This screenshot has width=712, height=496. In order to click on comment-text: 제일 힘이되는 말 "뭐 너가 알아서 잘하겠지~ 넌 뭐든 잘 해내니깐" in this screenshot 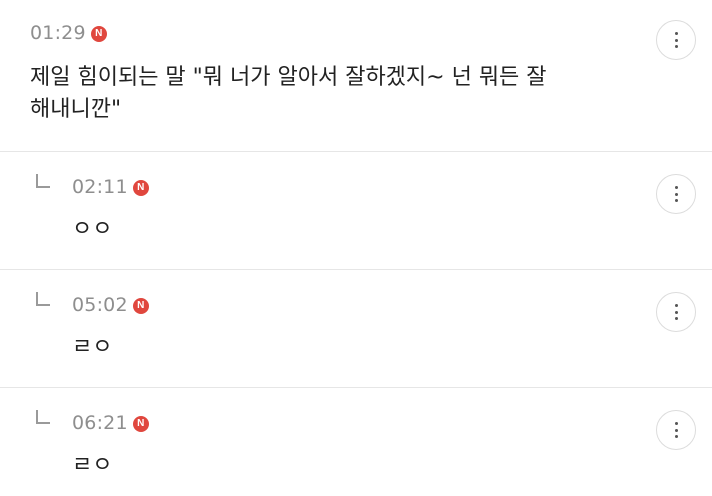, I will do `click(288, 94)`.